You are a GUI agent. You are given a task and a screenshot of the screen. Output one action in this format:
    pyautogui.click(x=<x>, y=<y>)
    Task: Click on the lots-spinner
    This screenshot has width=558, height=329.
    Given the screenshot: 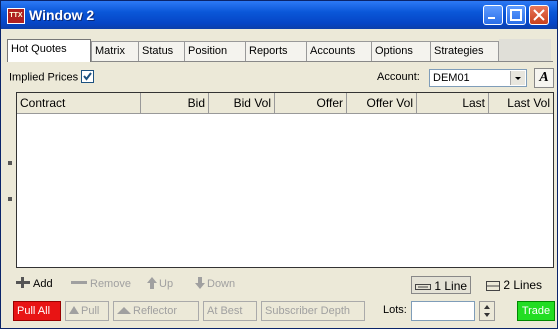 What is the action you would take?
    pyautogui.click(x=487, y=311)
    